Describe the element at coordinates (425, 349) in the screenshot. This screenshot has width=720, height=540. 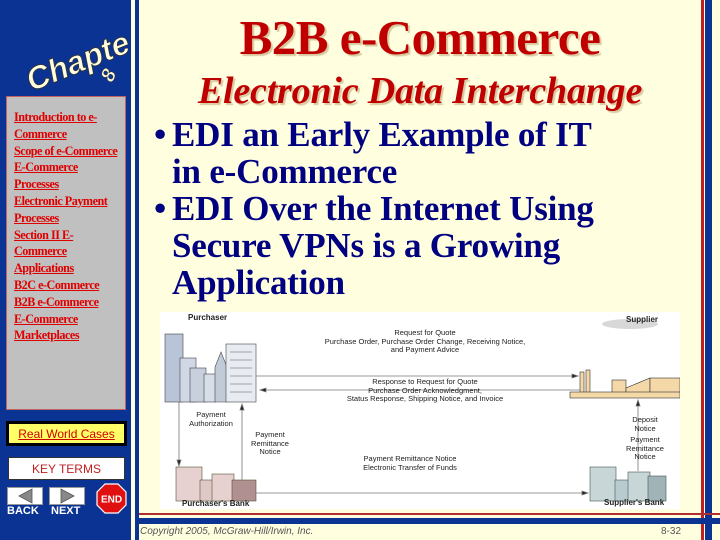
I see `request-line: and Payment Advice` at that location.